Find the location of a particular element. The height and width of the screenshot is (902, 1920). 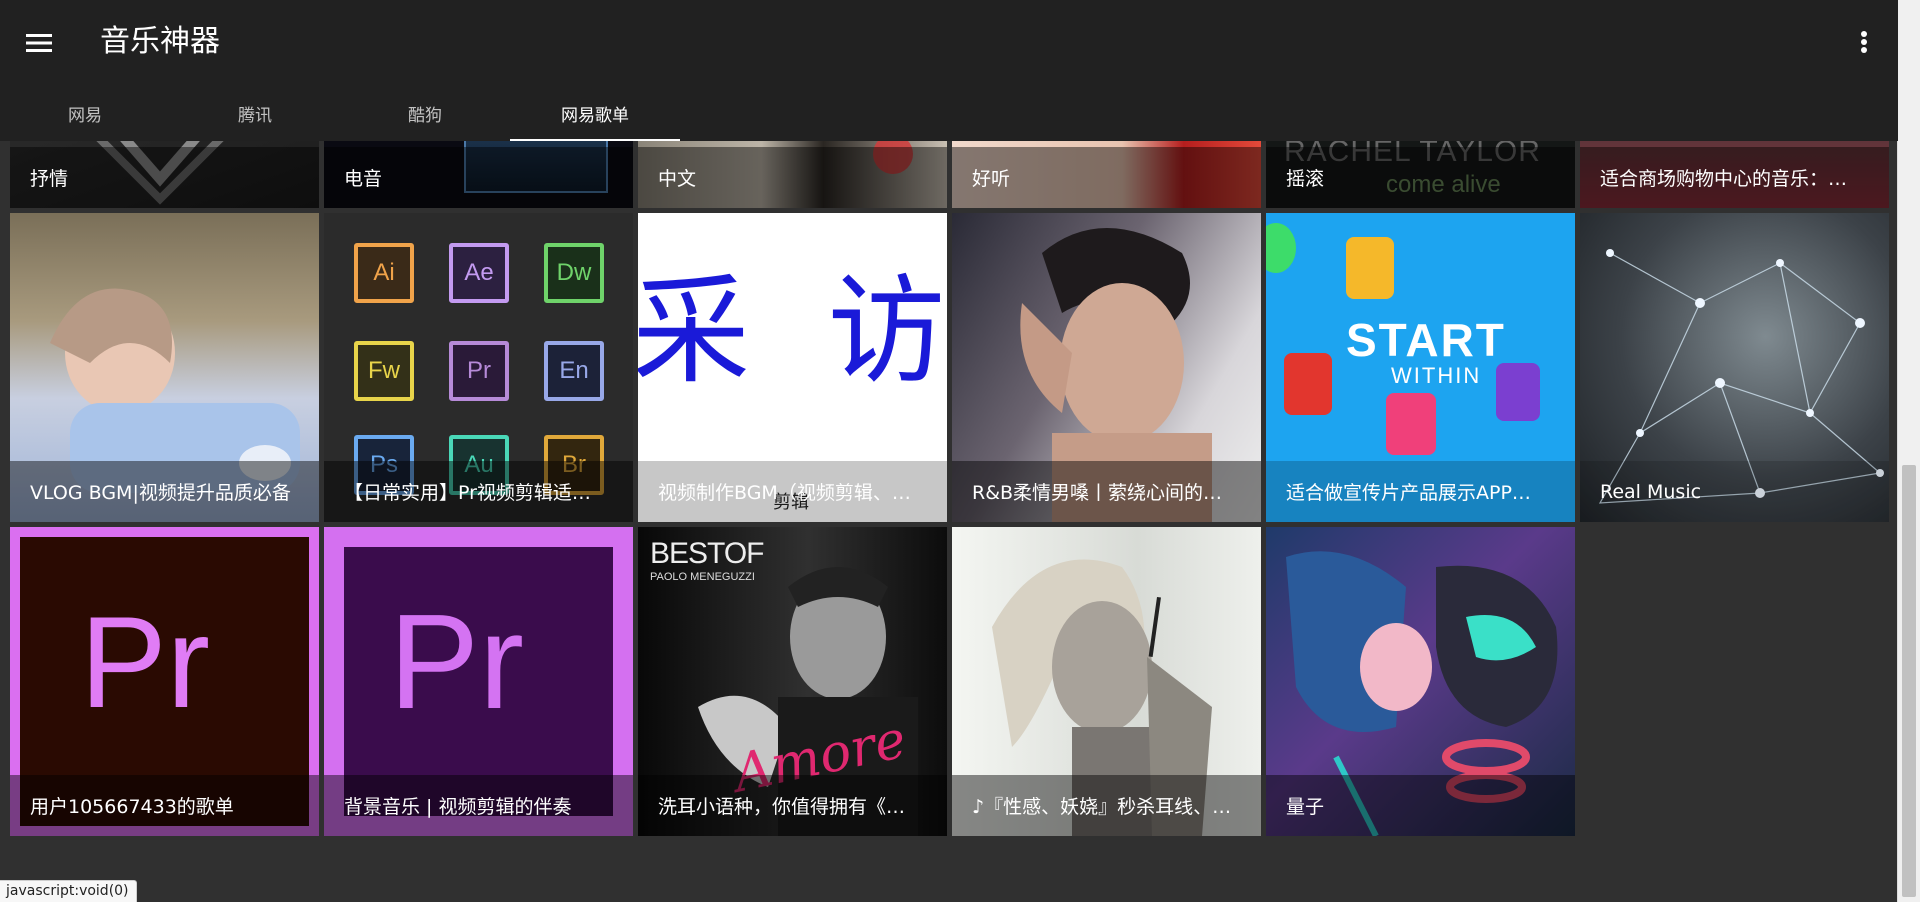

playlist-title: 抒情 is located at coordinates (49, 179).